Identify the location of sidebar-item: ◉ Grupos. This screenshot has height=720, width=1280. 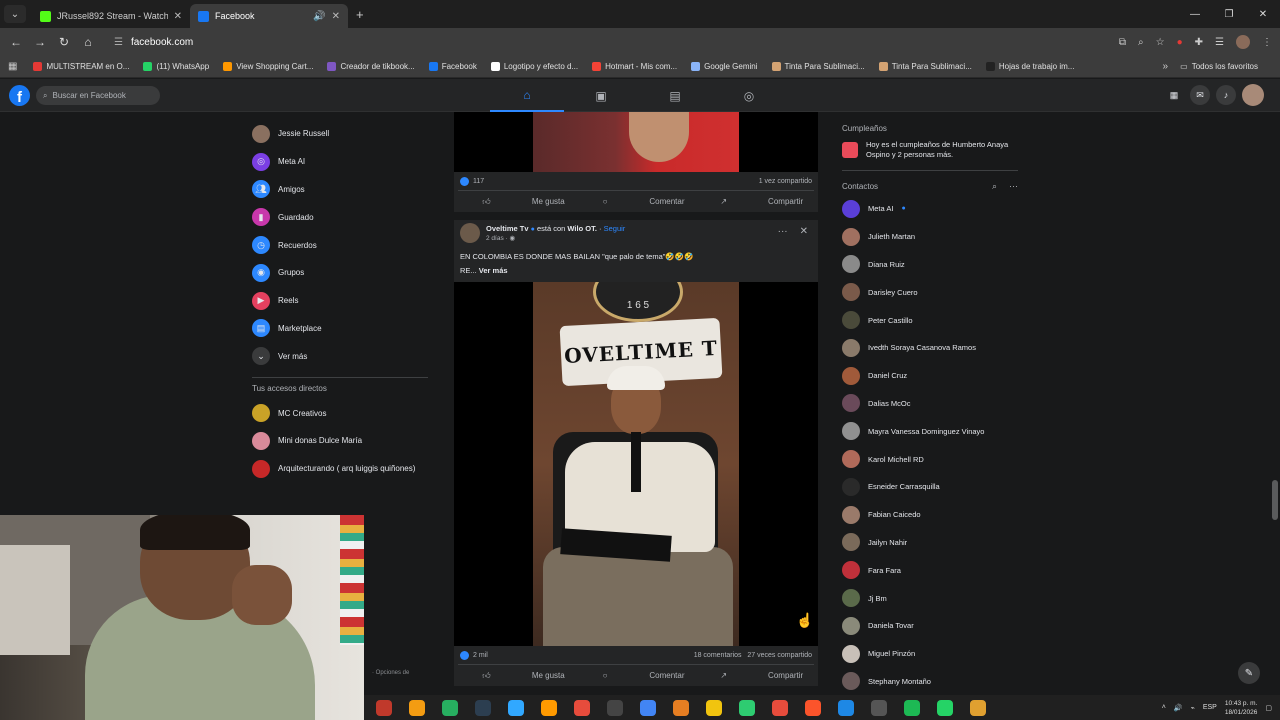
(342, 273).